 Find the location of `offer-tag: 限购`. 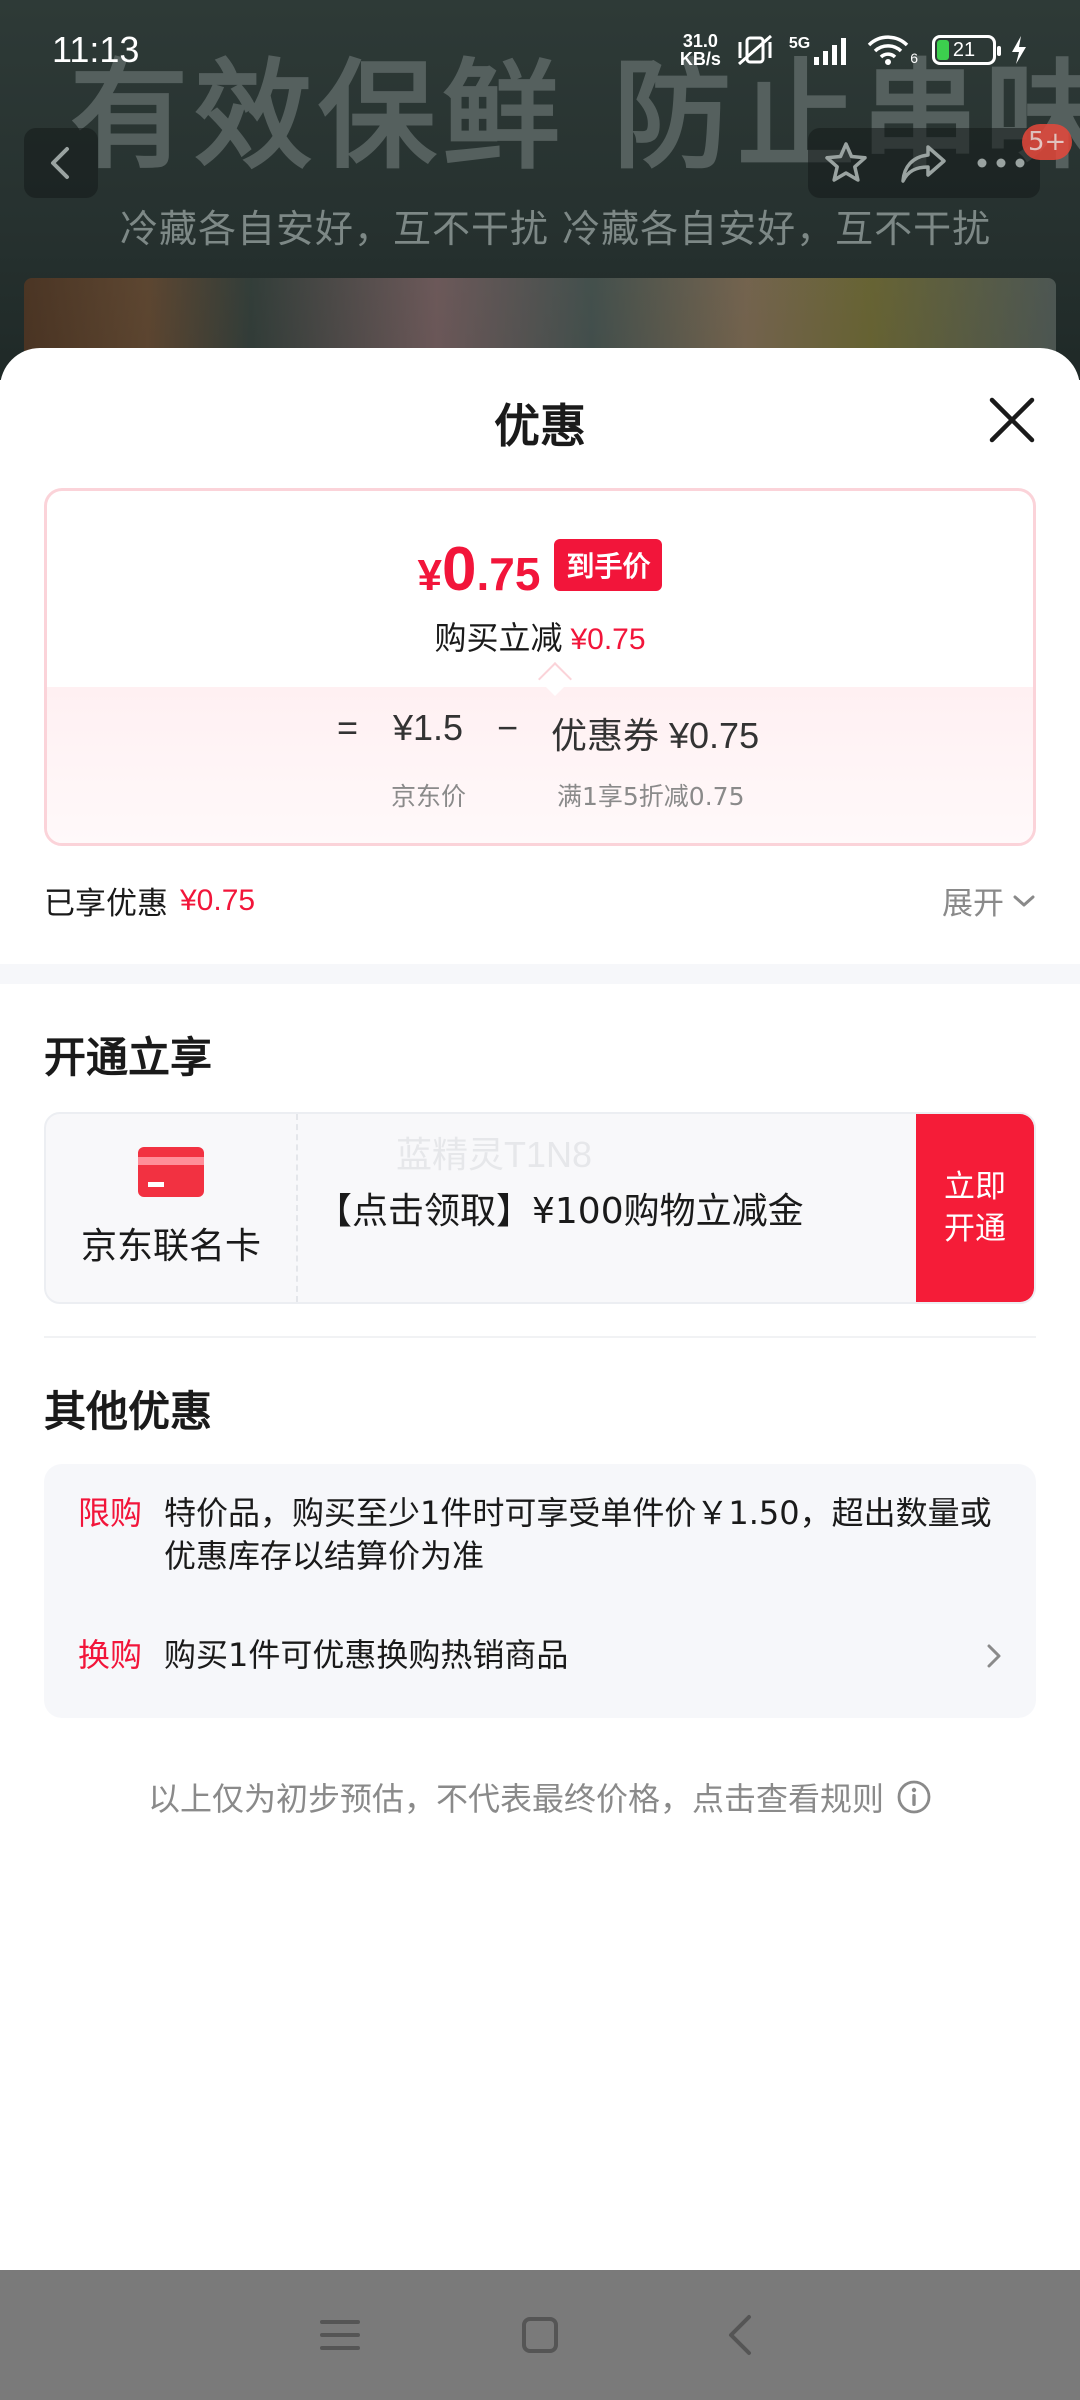

offer-tag: 限购 is located at coordinates (110, 1513).